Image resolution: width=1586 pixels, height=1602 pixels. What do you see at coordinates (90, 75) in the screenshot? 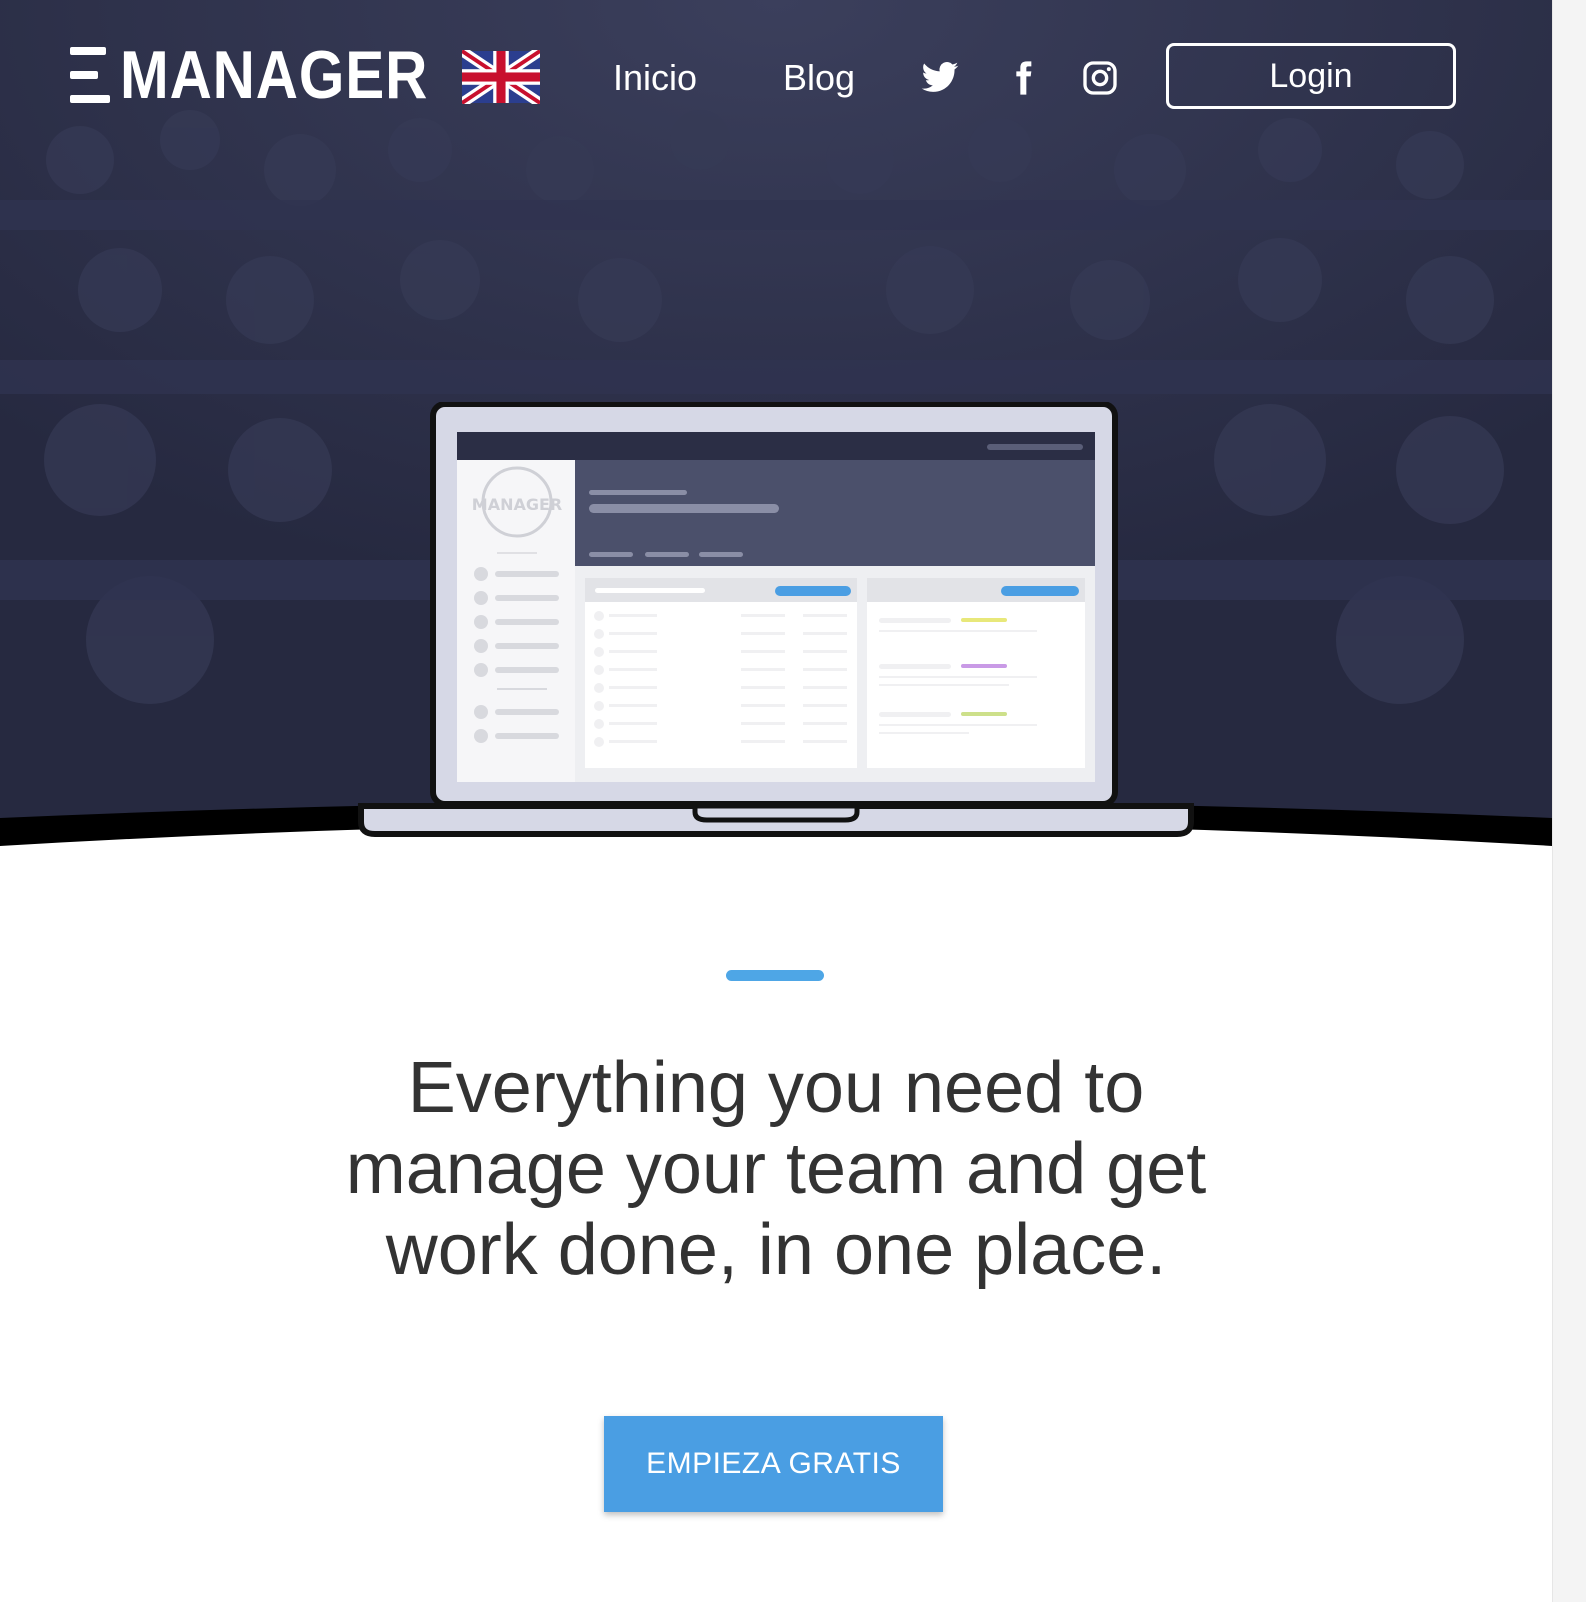
I see `logo-mark-icon` at bounding box center [90, 75].